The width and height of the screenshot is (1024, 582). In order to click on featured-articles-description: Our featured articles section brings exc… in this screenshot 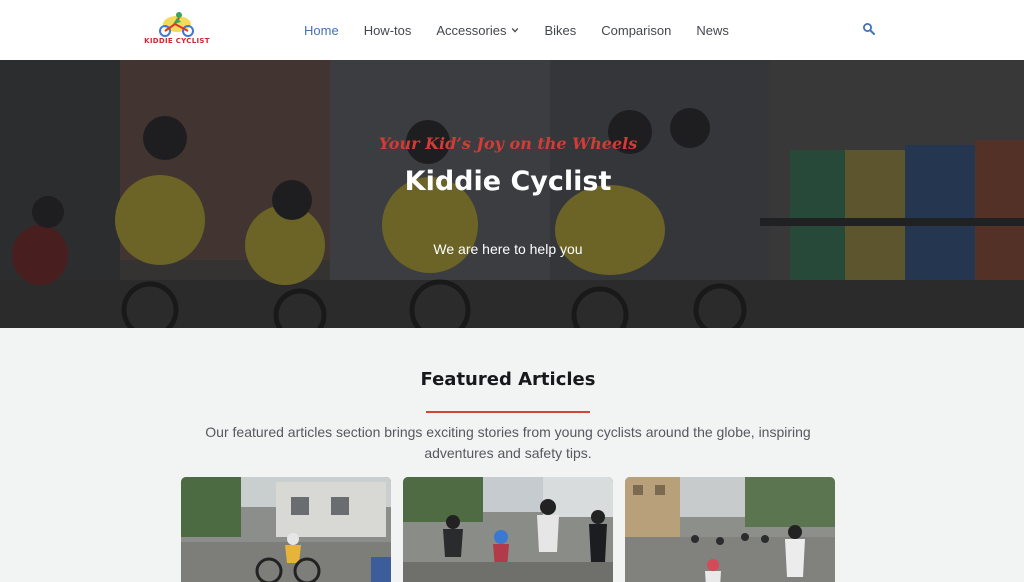, I will do `click(508, 442)`.